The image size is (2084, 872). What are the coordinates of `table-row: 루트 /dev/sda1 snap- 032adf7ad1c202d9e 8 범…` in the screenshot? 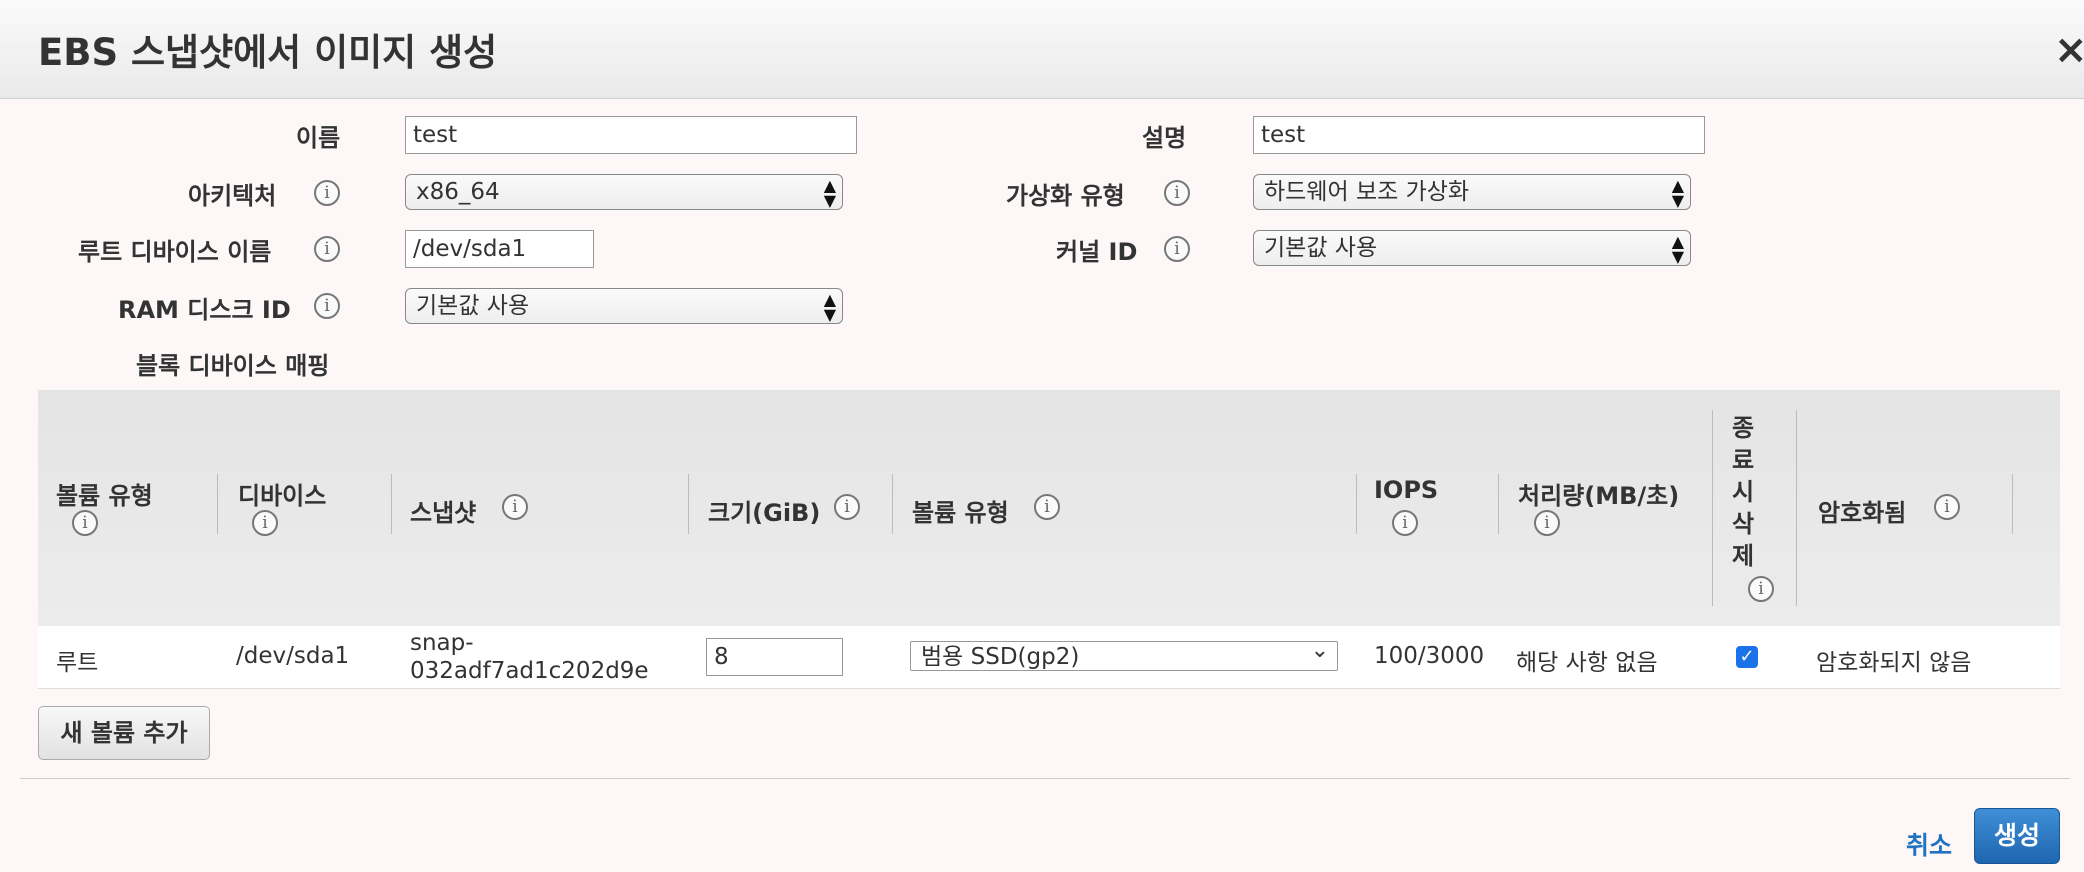 It's located at (1049, 657).